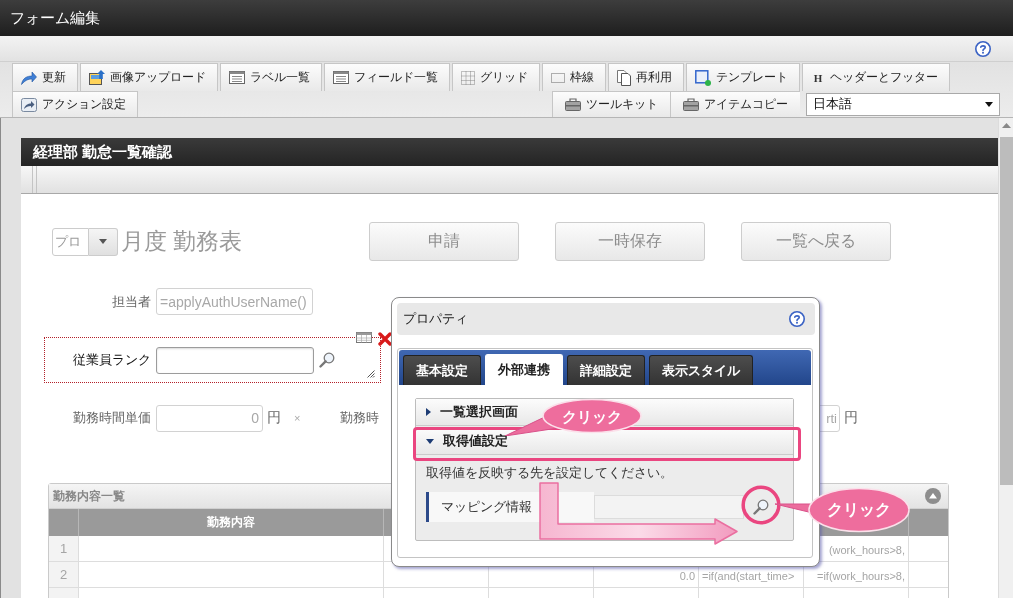 This screenshot has height=598, width=1013. What do you see at coordinates (549, 473) in the screenshot?
I see `section-description: 取得値を反映する先を設定してください。` at bounding box center [549, 473].